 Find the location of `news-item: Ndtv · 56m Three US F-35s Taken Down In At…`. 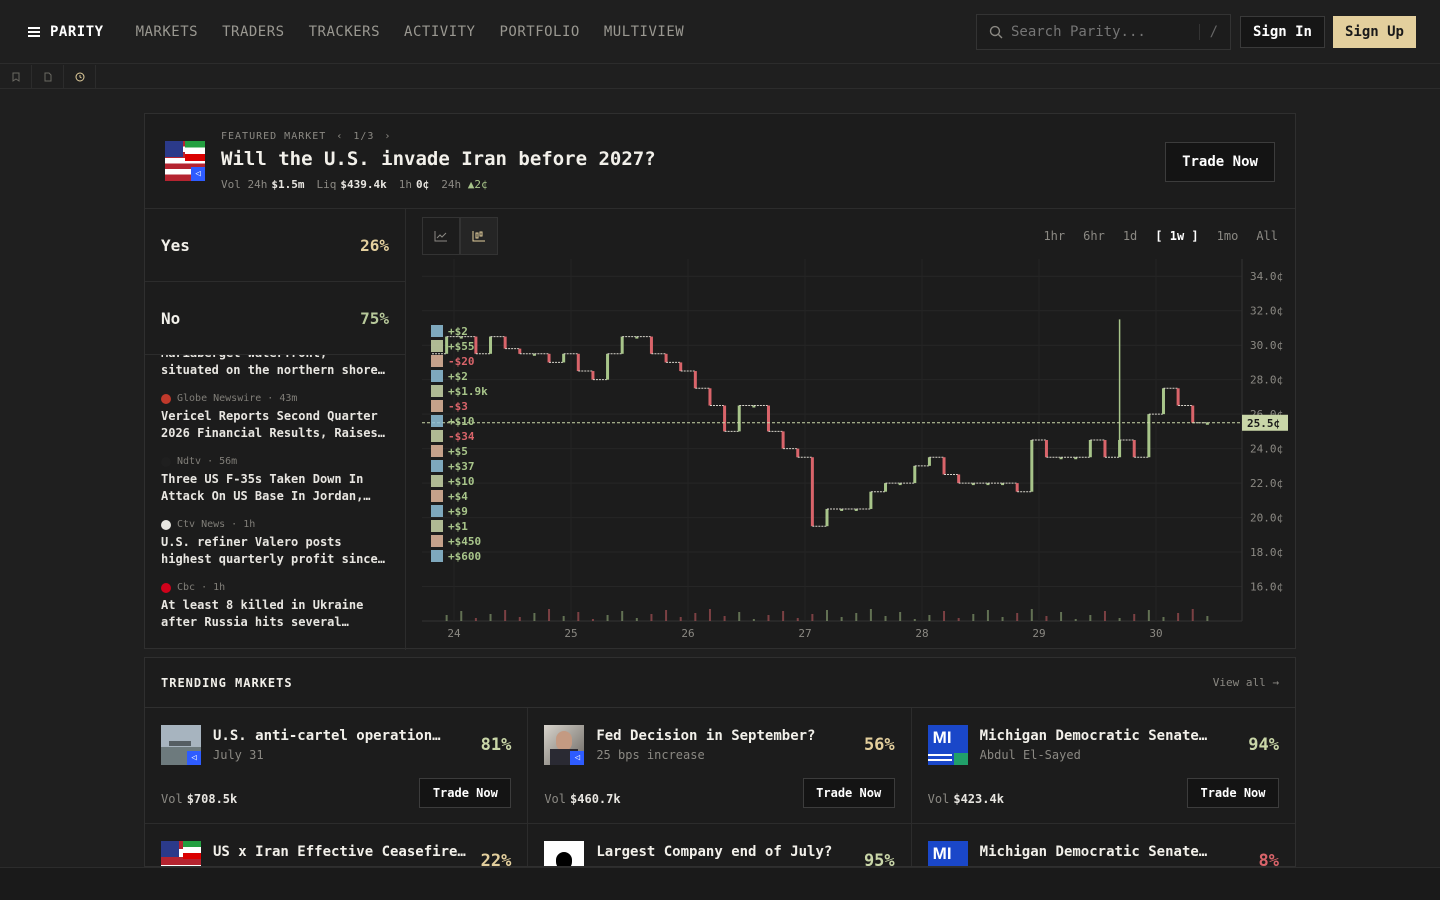

news-item: Ndtv · 56m Three US F-35s Taken Down In At… is located at coordinates (275, 480).